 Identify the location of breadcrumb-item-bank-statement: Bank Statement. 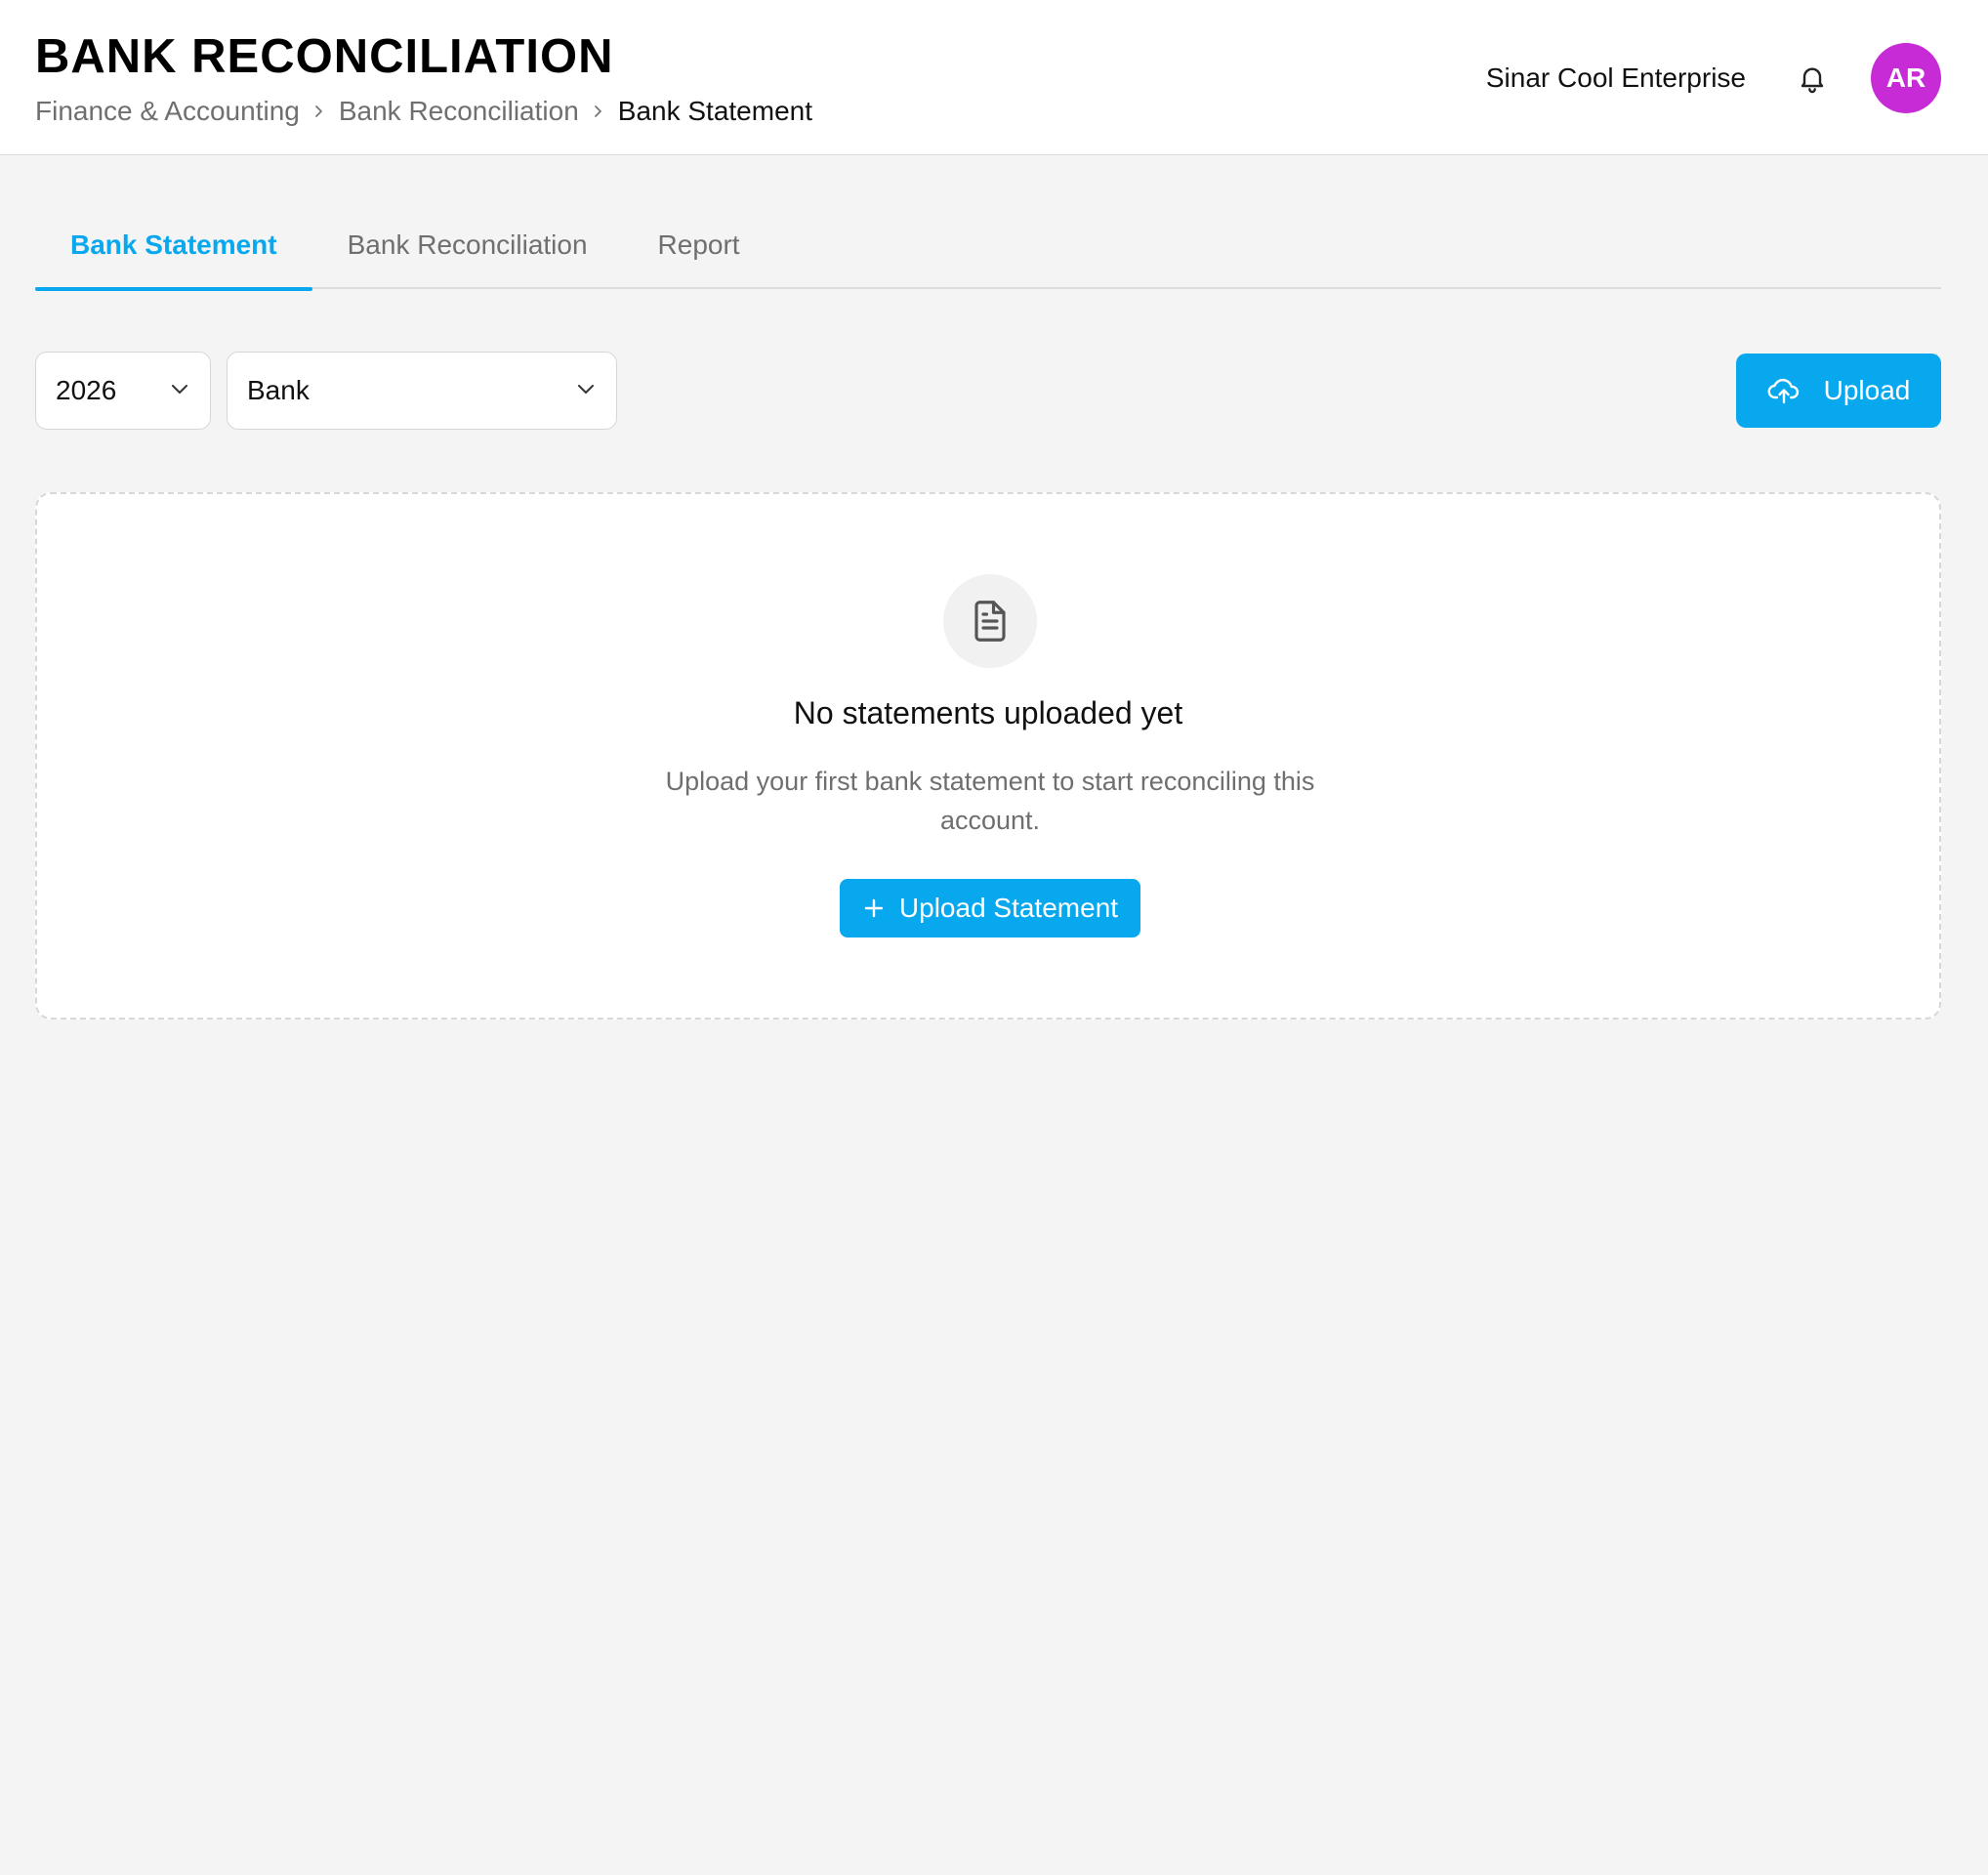
(714, 111).